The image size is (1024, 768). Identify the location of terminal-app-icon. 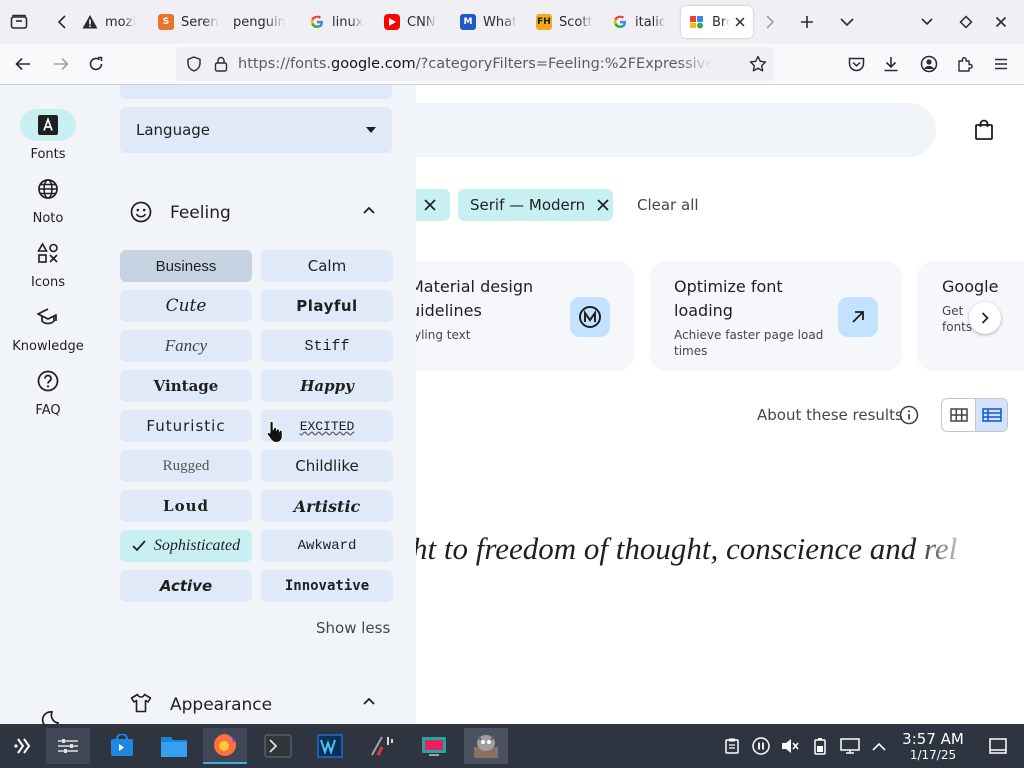
(278, 746).